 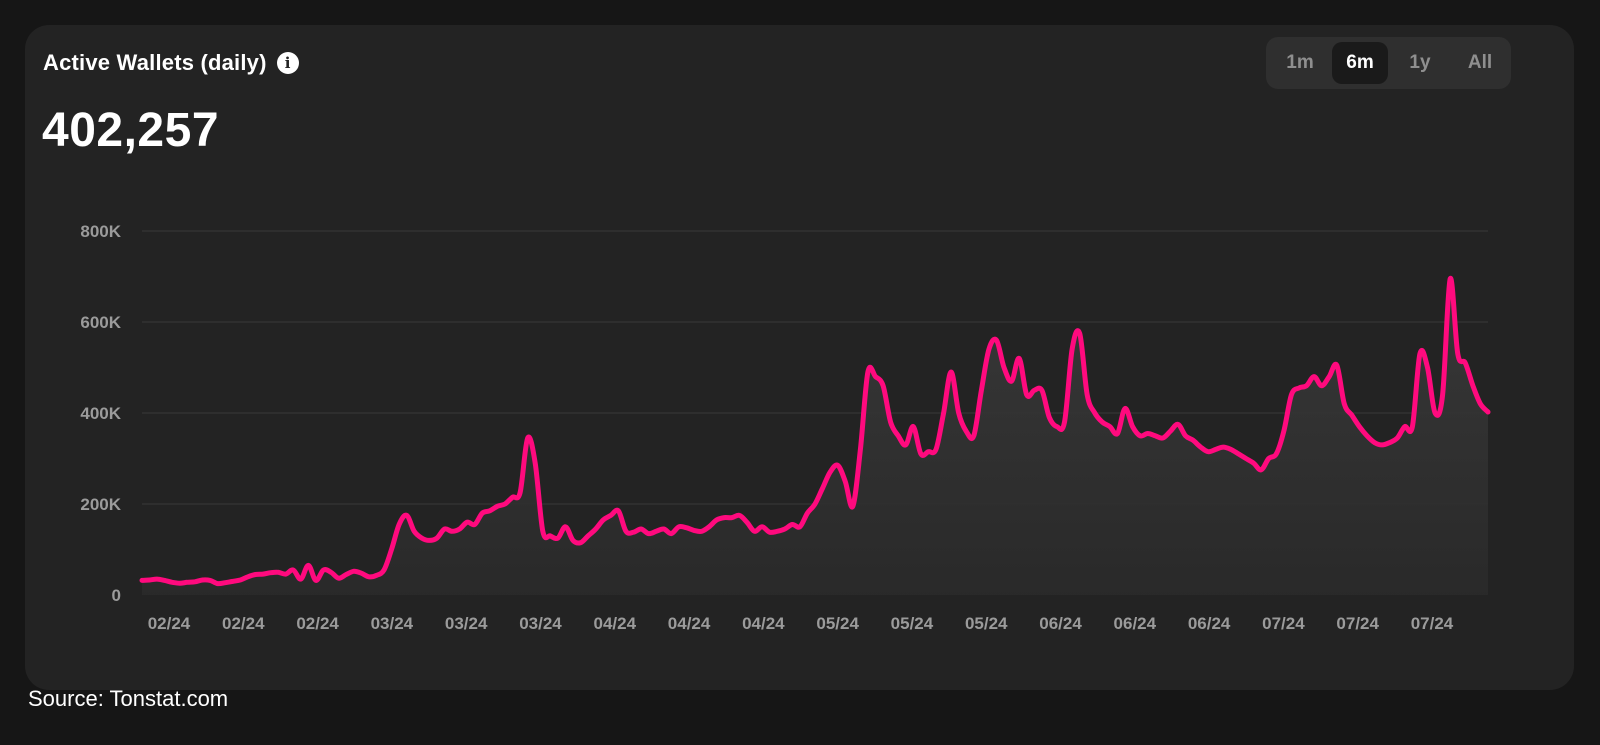 I want to click on source-note: Source: Tonstat.com, so click(x=128, y=698).